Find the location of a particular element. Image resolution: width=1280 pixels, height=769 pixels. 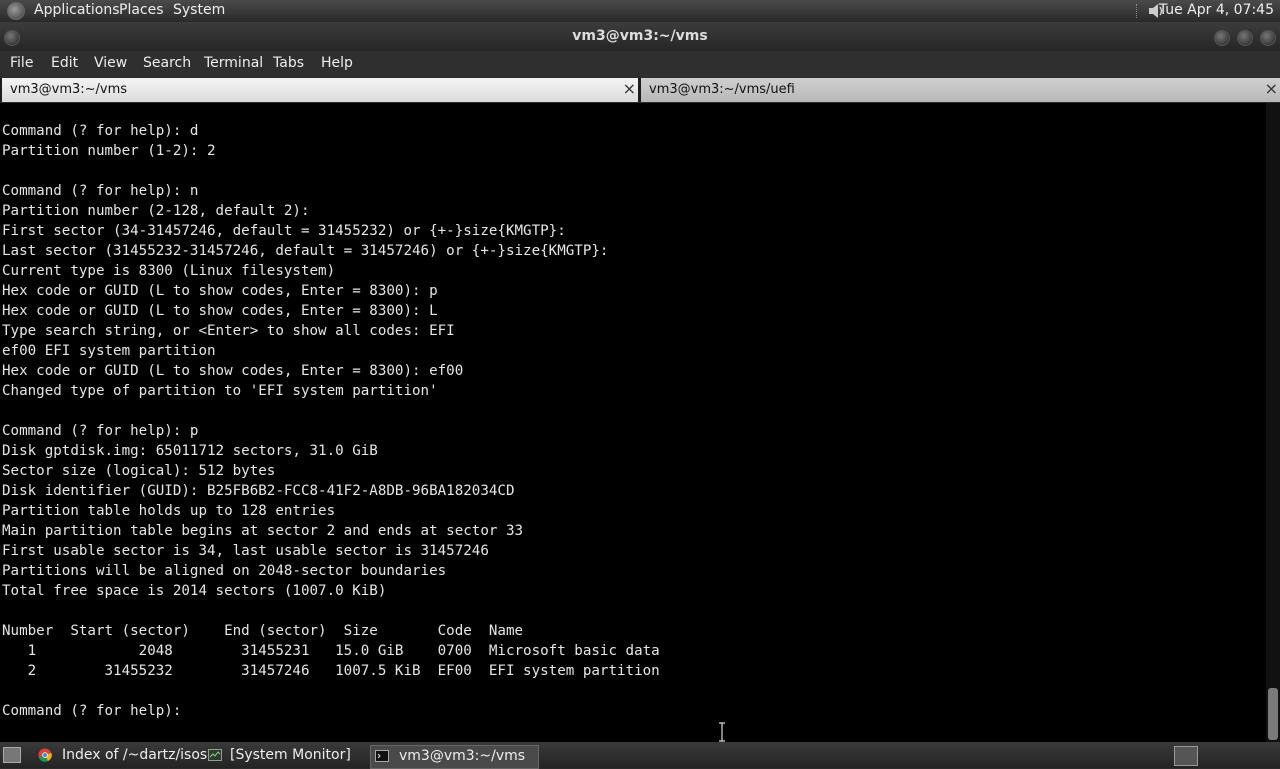

text-cursor-icon is located at coordinates (722, 732).